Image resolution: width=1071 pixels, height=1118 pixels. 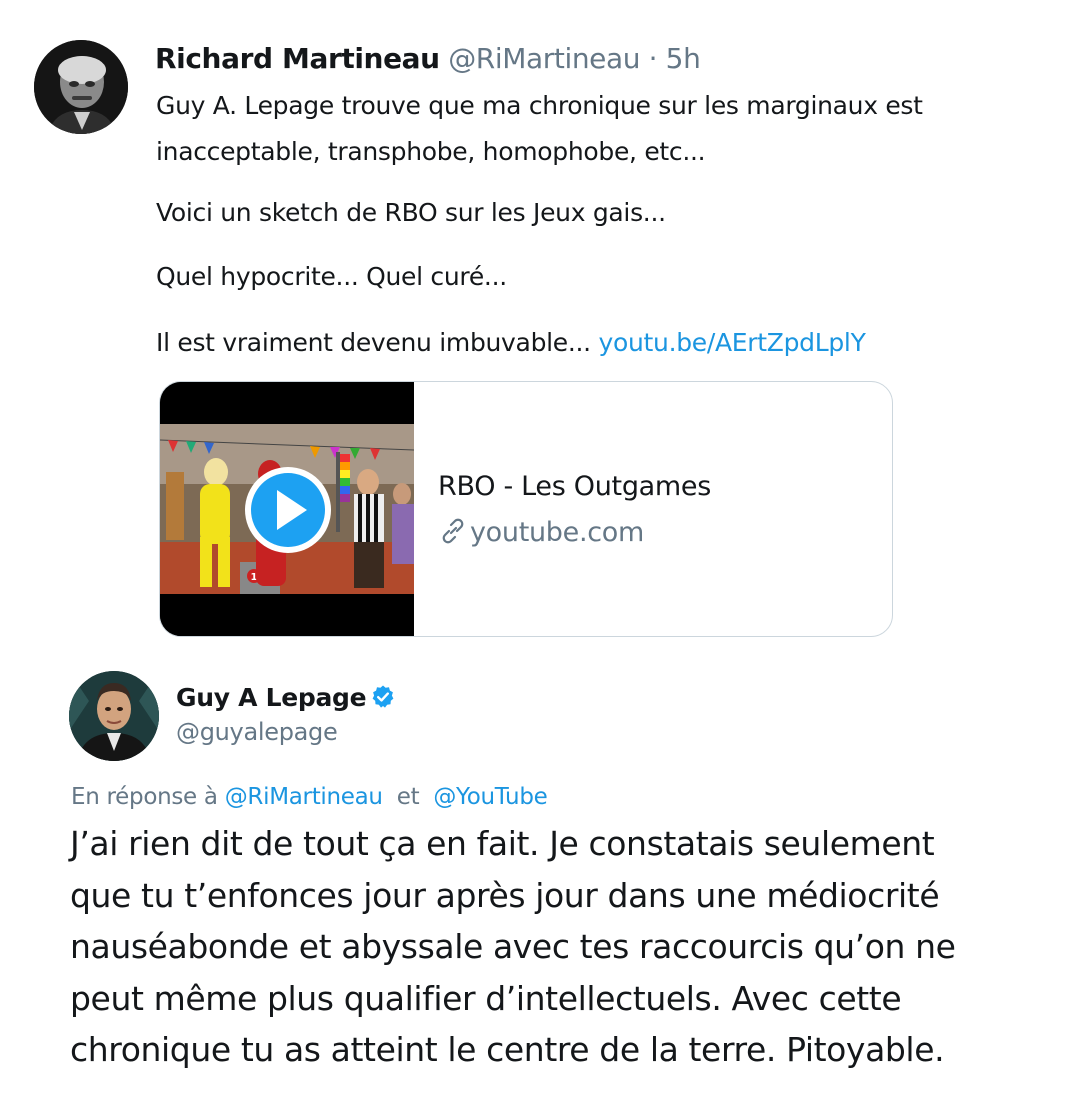 What do you see at coordinates (297, 58) in the screenshot?
I see `author-name: Richard Martineau` at bounding box center [297, 58].